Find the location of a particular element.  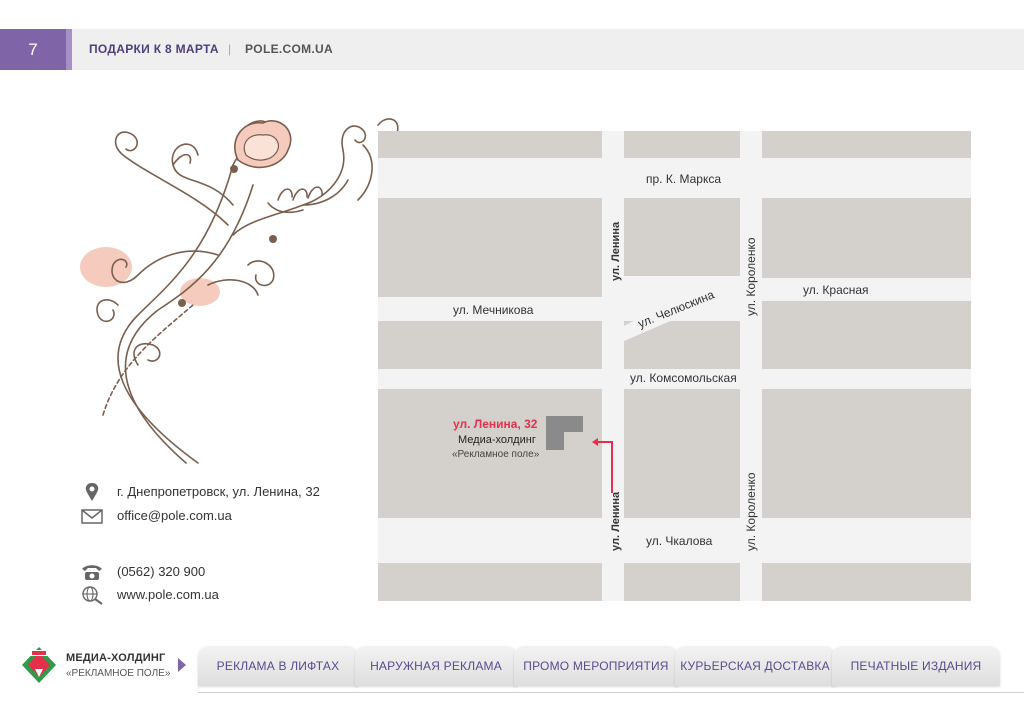

page-number-edge is located at coordinates (69, 49).